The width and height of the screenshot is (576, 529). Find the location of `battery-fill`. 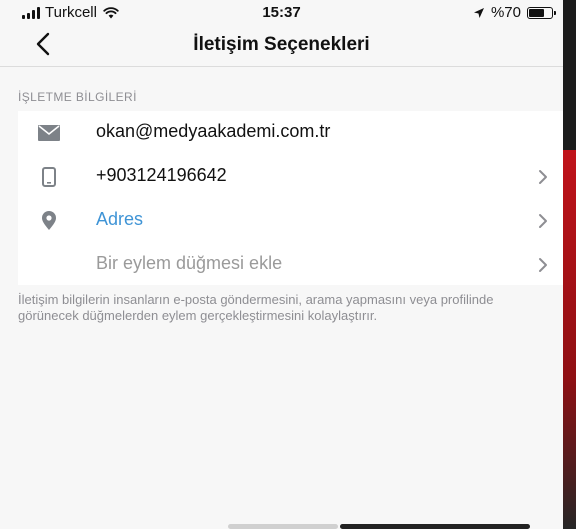

battery-fill is located at coordinates (536, 12).